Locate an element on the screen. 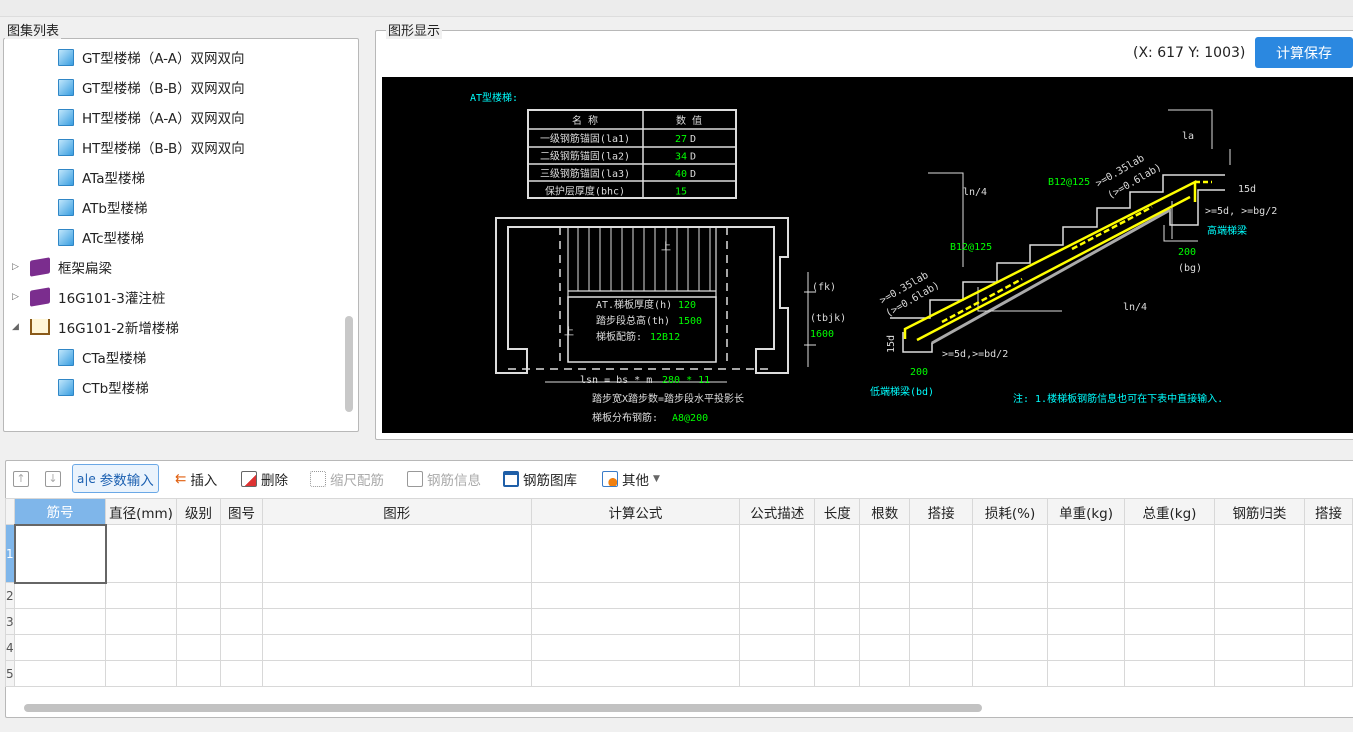 This screenshot has width=1353, height=732. horizontal-scrollbar is located at coordinates (503, 708).